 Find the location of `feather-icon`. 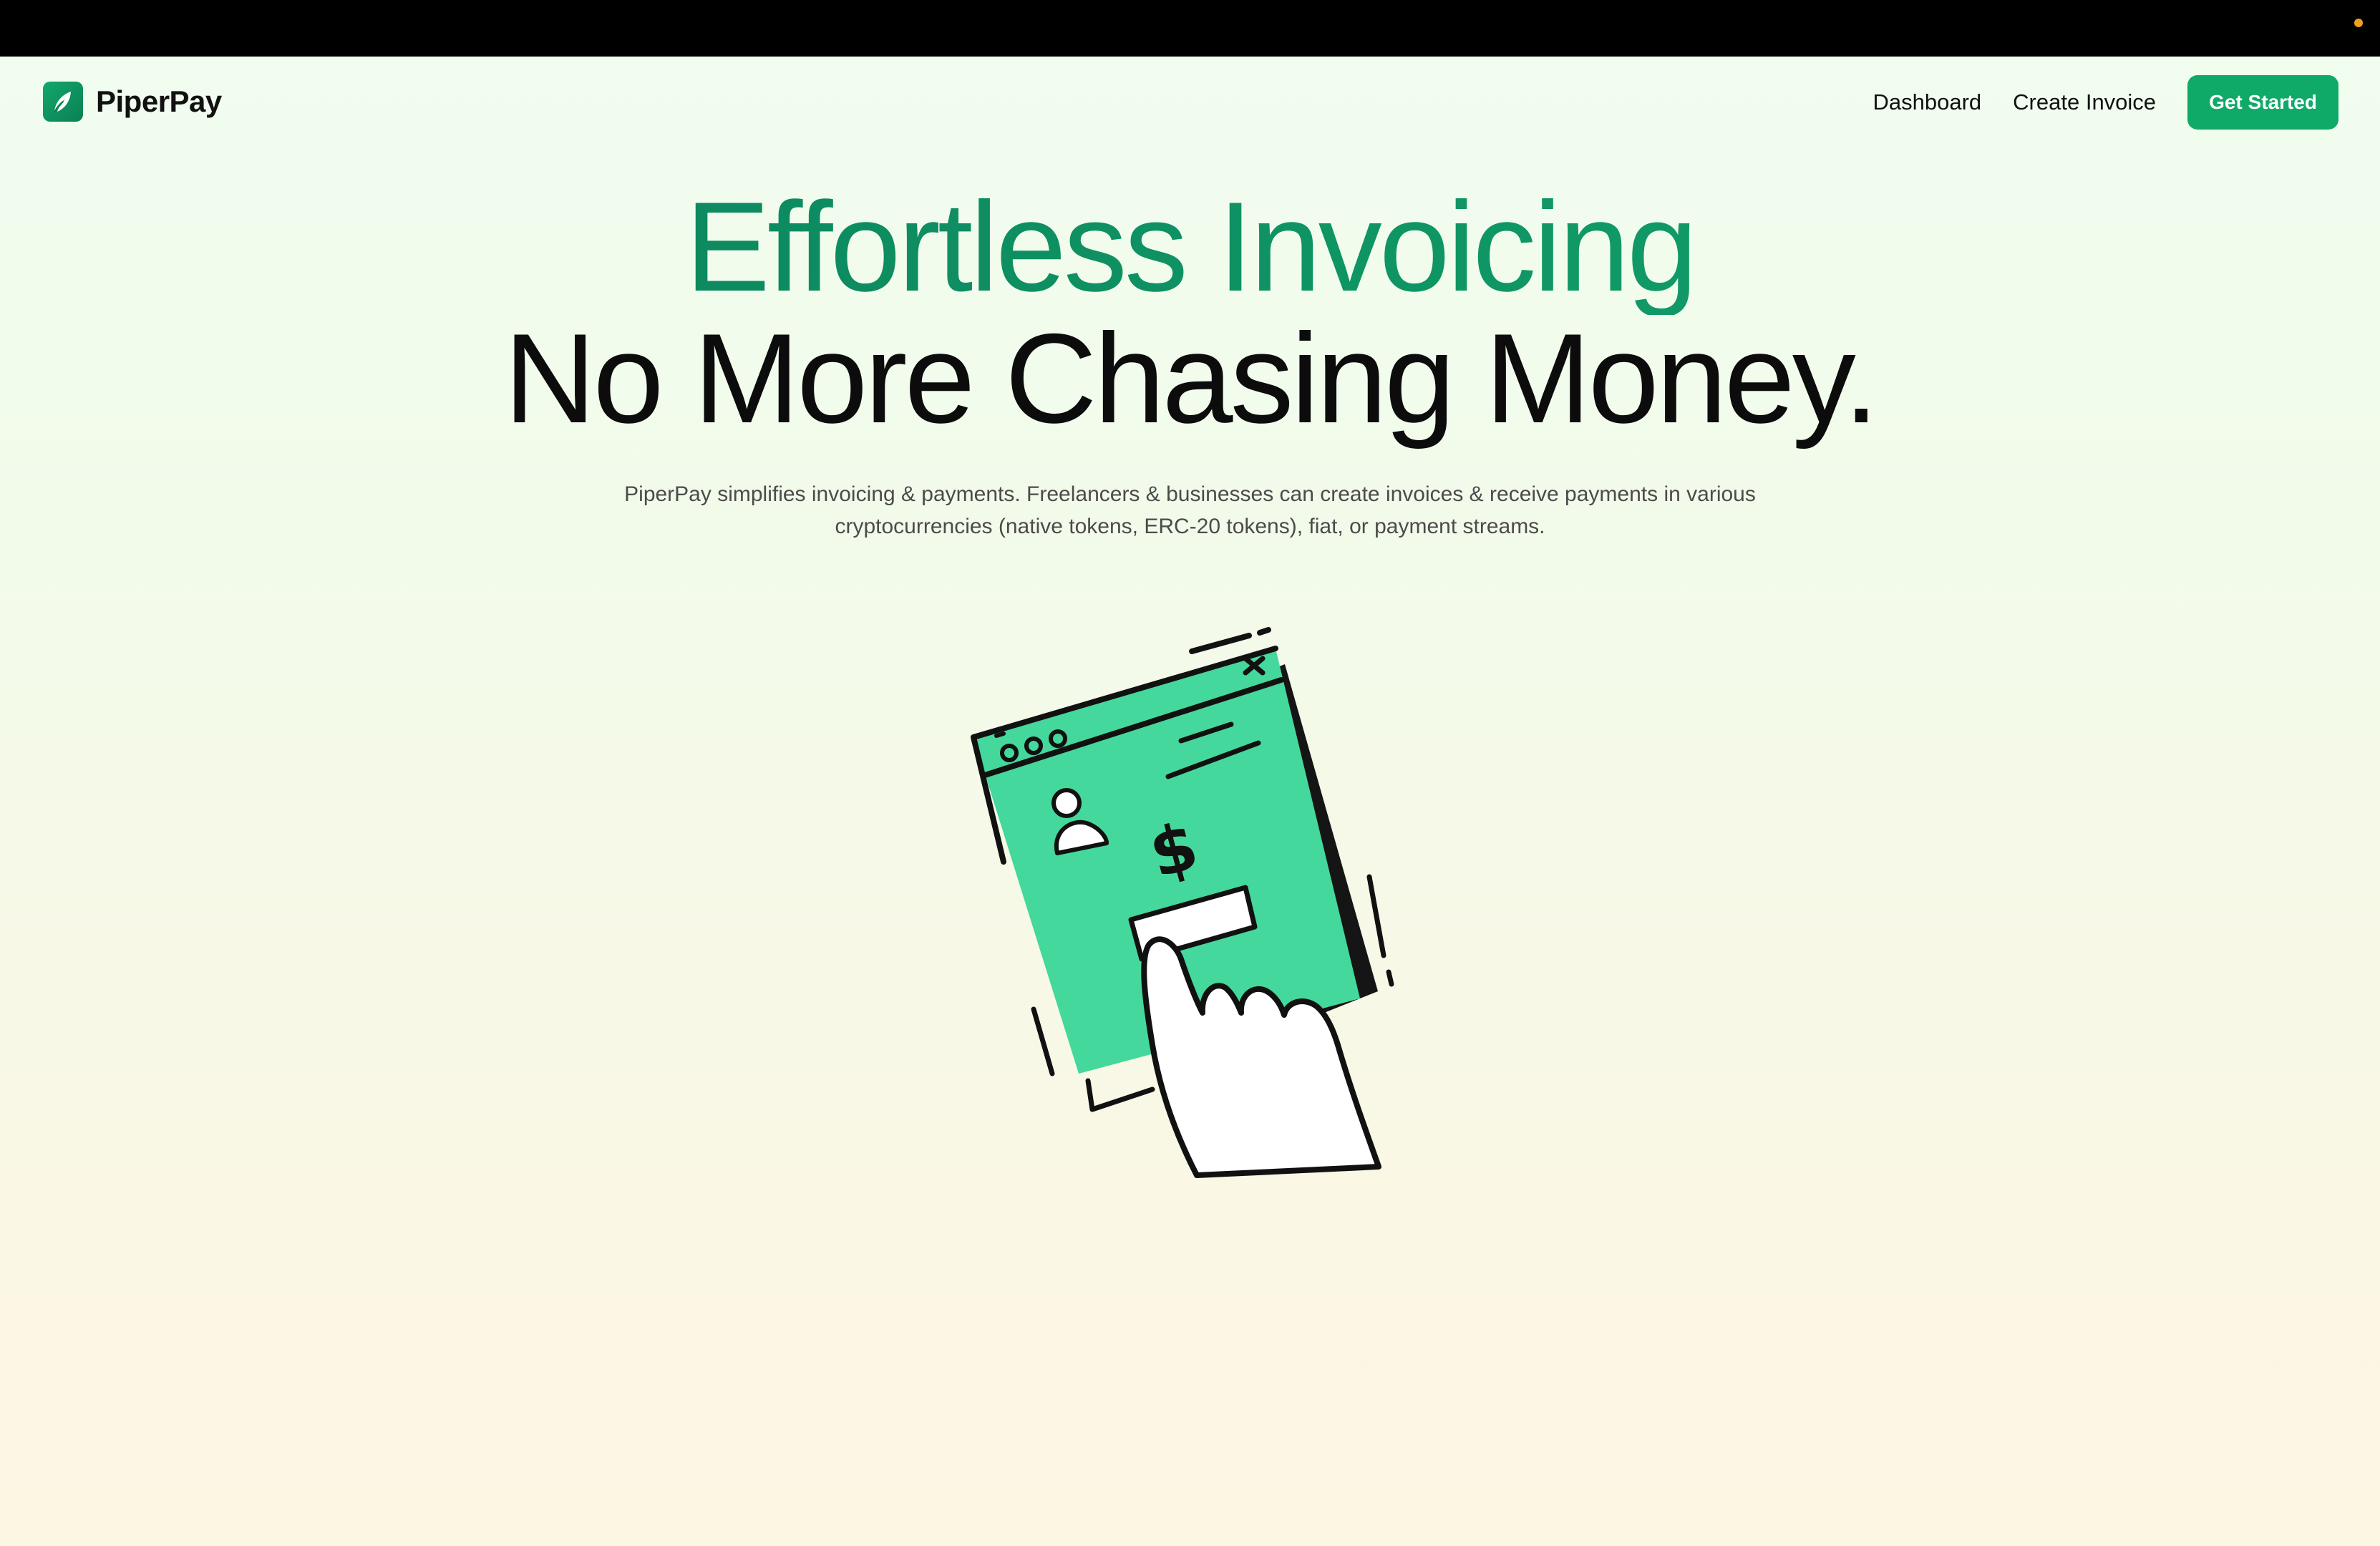

feather-icon is located at coordinates (63, 102).